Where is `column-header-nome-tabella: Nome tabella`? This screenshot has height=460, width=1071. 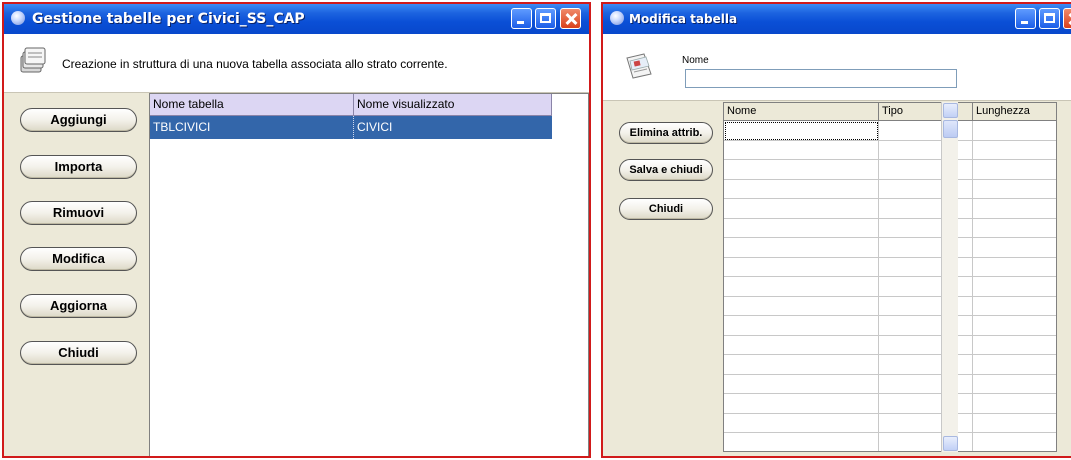 column-header-nome-tabella: Nome tabella is located at coordinates (252, 105).